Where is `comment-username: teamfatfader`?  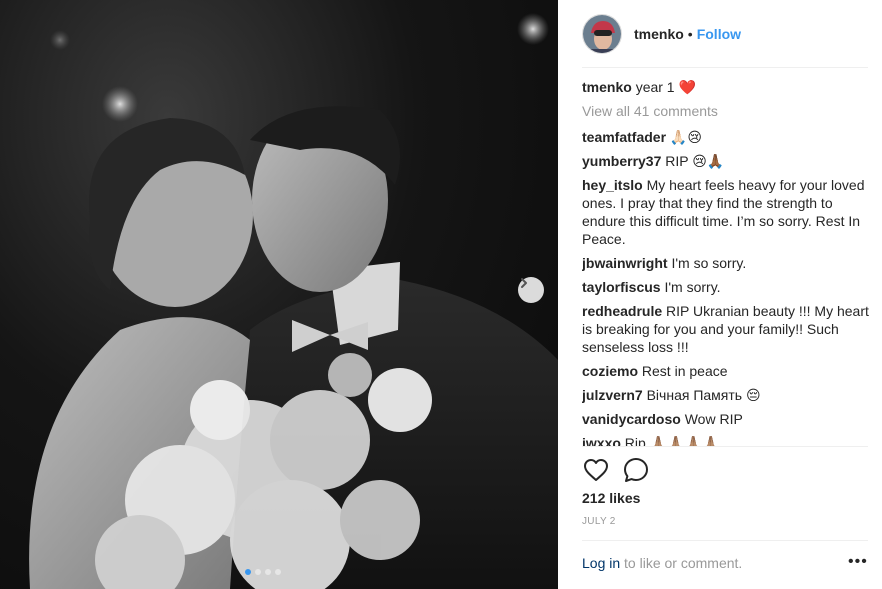
comment-username: teamfatfader is located at coordinates (624, 137).